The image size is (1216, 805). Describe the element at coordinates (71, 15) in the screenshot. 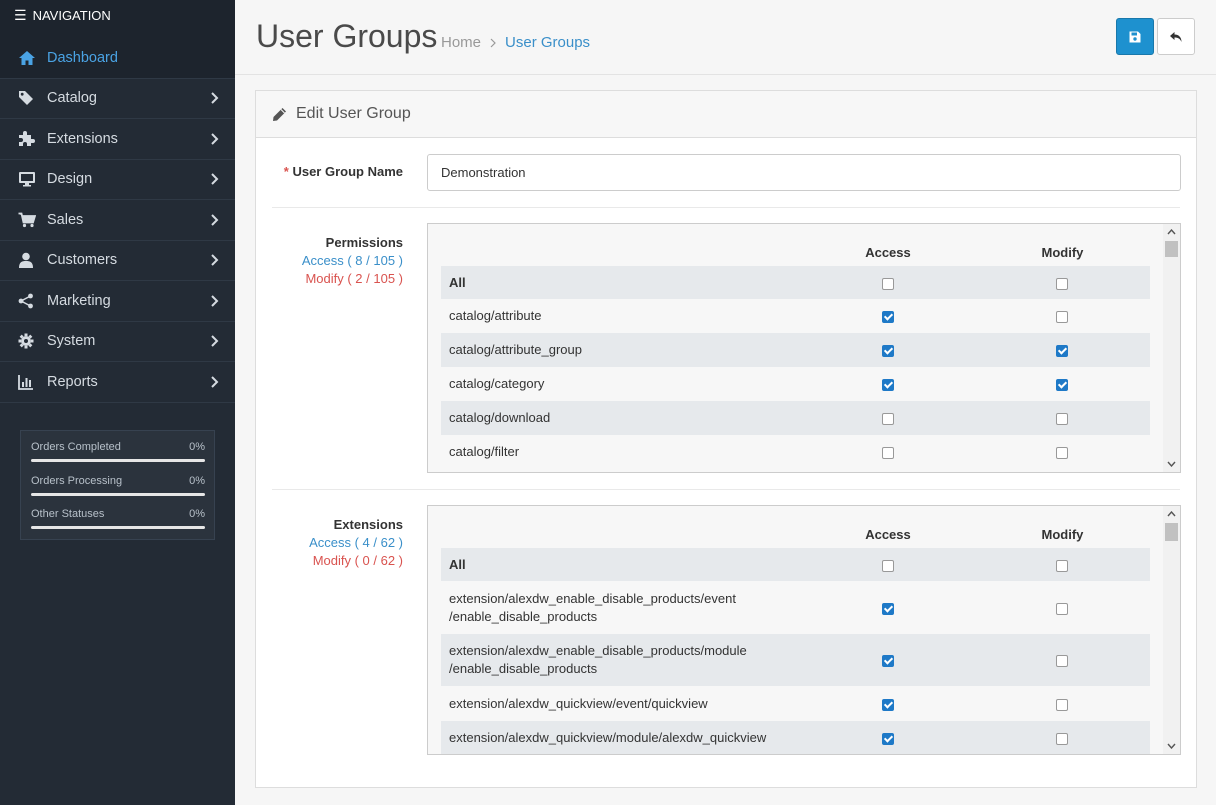

I see `nav-header-label: NAVIGATION` at that location.